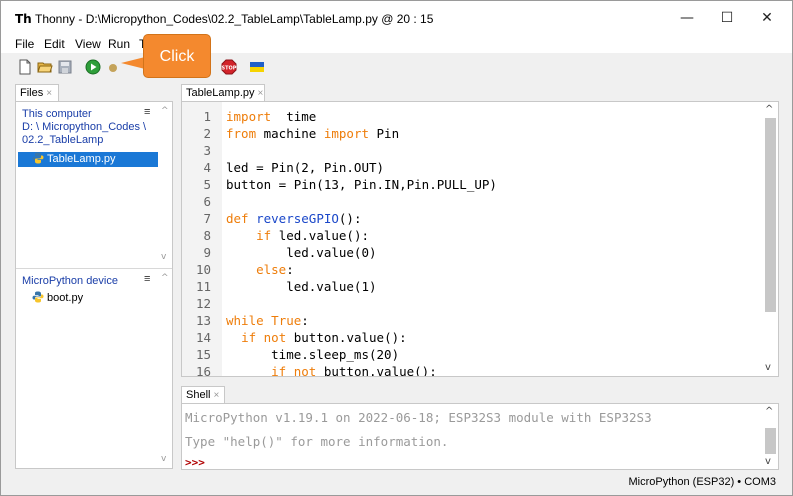  What do you see at coordinates (286, 320) in the screenshot?
I see `code-keyword: True` at bounding box center [286, 320].